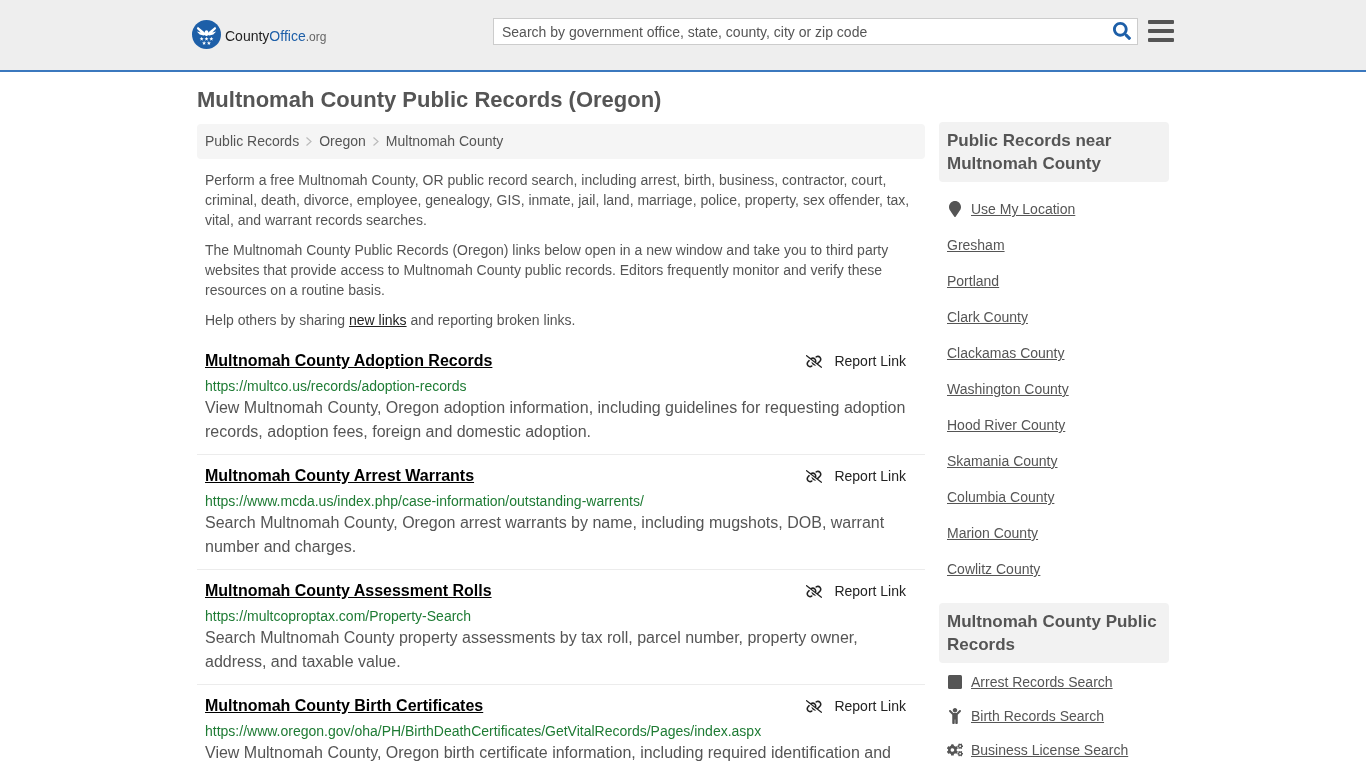  I want to click on intro-paragraph: The Multnomah County Public Records (Oregon) links below open in a new window and take you to third party websites that provide access to Multnomah County public records. Editors frequently monitor and verify these resources on a routine basis., so click(547, 270).